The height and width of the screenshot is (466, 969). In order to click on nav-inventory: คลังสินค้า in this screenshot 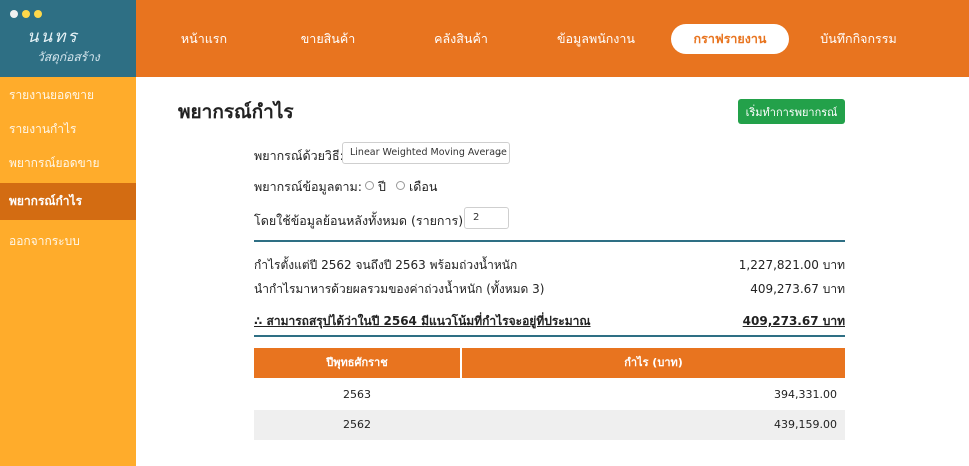, I will do `click(461, 39)`.